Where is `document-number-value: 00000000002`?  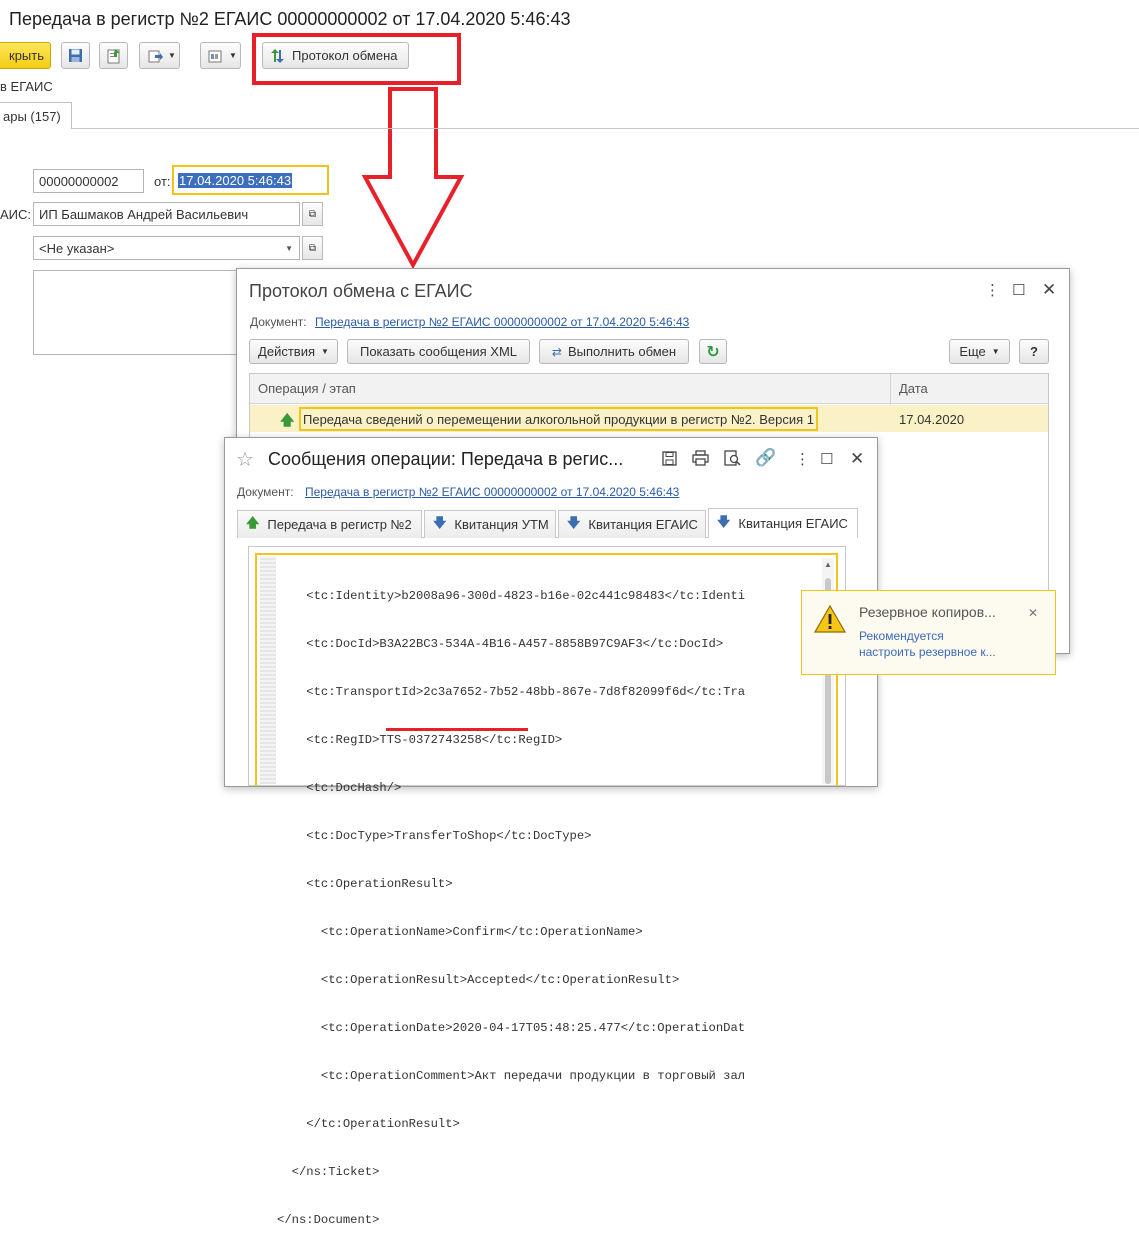
document-number-value: 00000000002 is located at coordinates (79, 181).